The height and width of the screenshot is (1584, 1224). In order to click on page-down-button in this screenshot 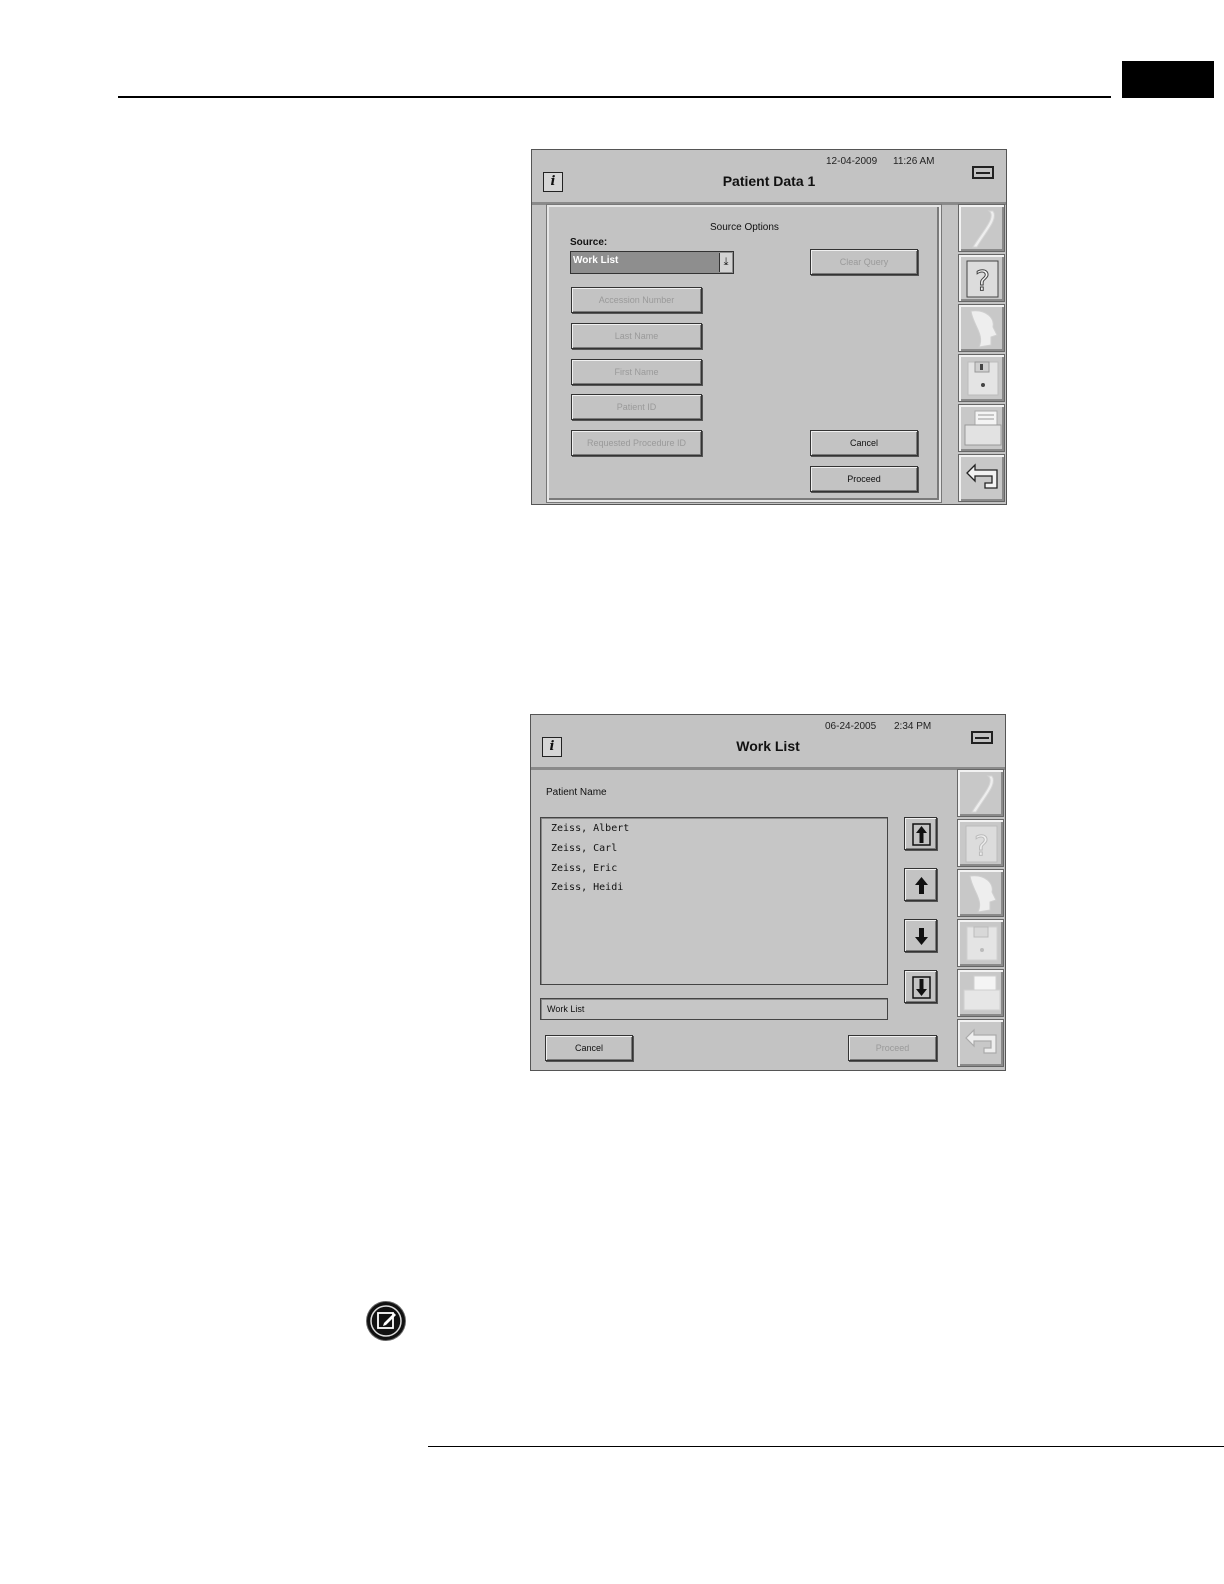, I will do `click(920, 986)`.